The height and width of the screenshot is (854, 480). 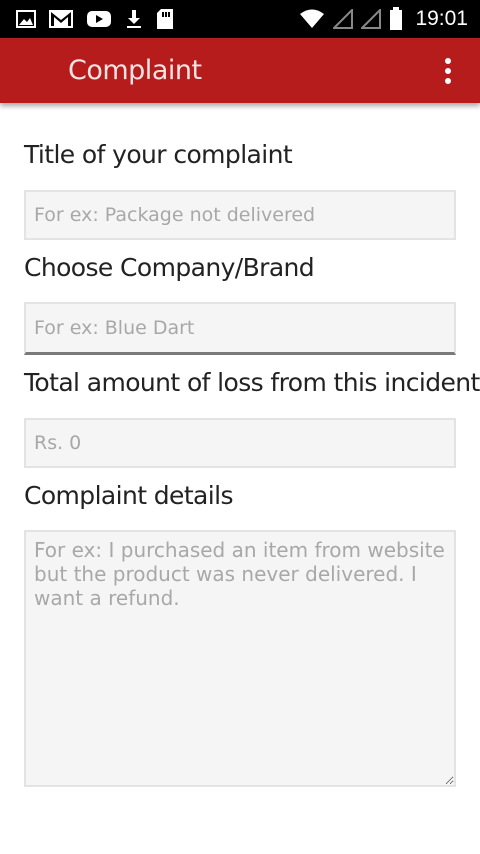 I want to click on status-time: 19:01, so click(x=441, y=18).